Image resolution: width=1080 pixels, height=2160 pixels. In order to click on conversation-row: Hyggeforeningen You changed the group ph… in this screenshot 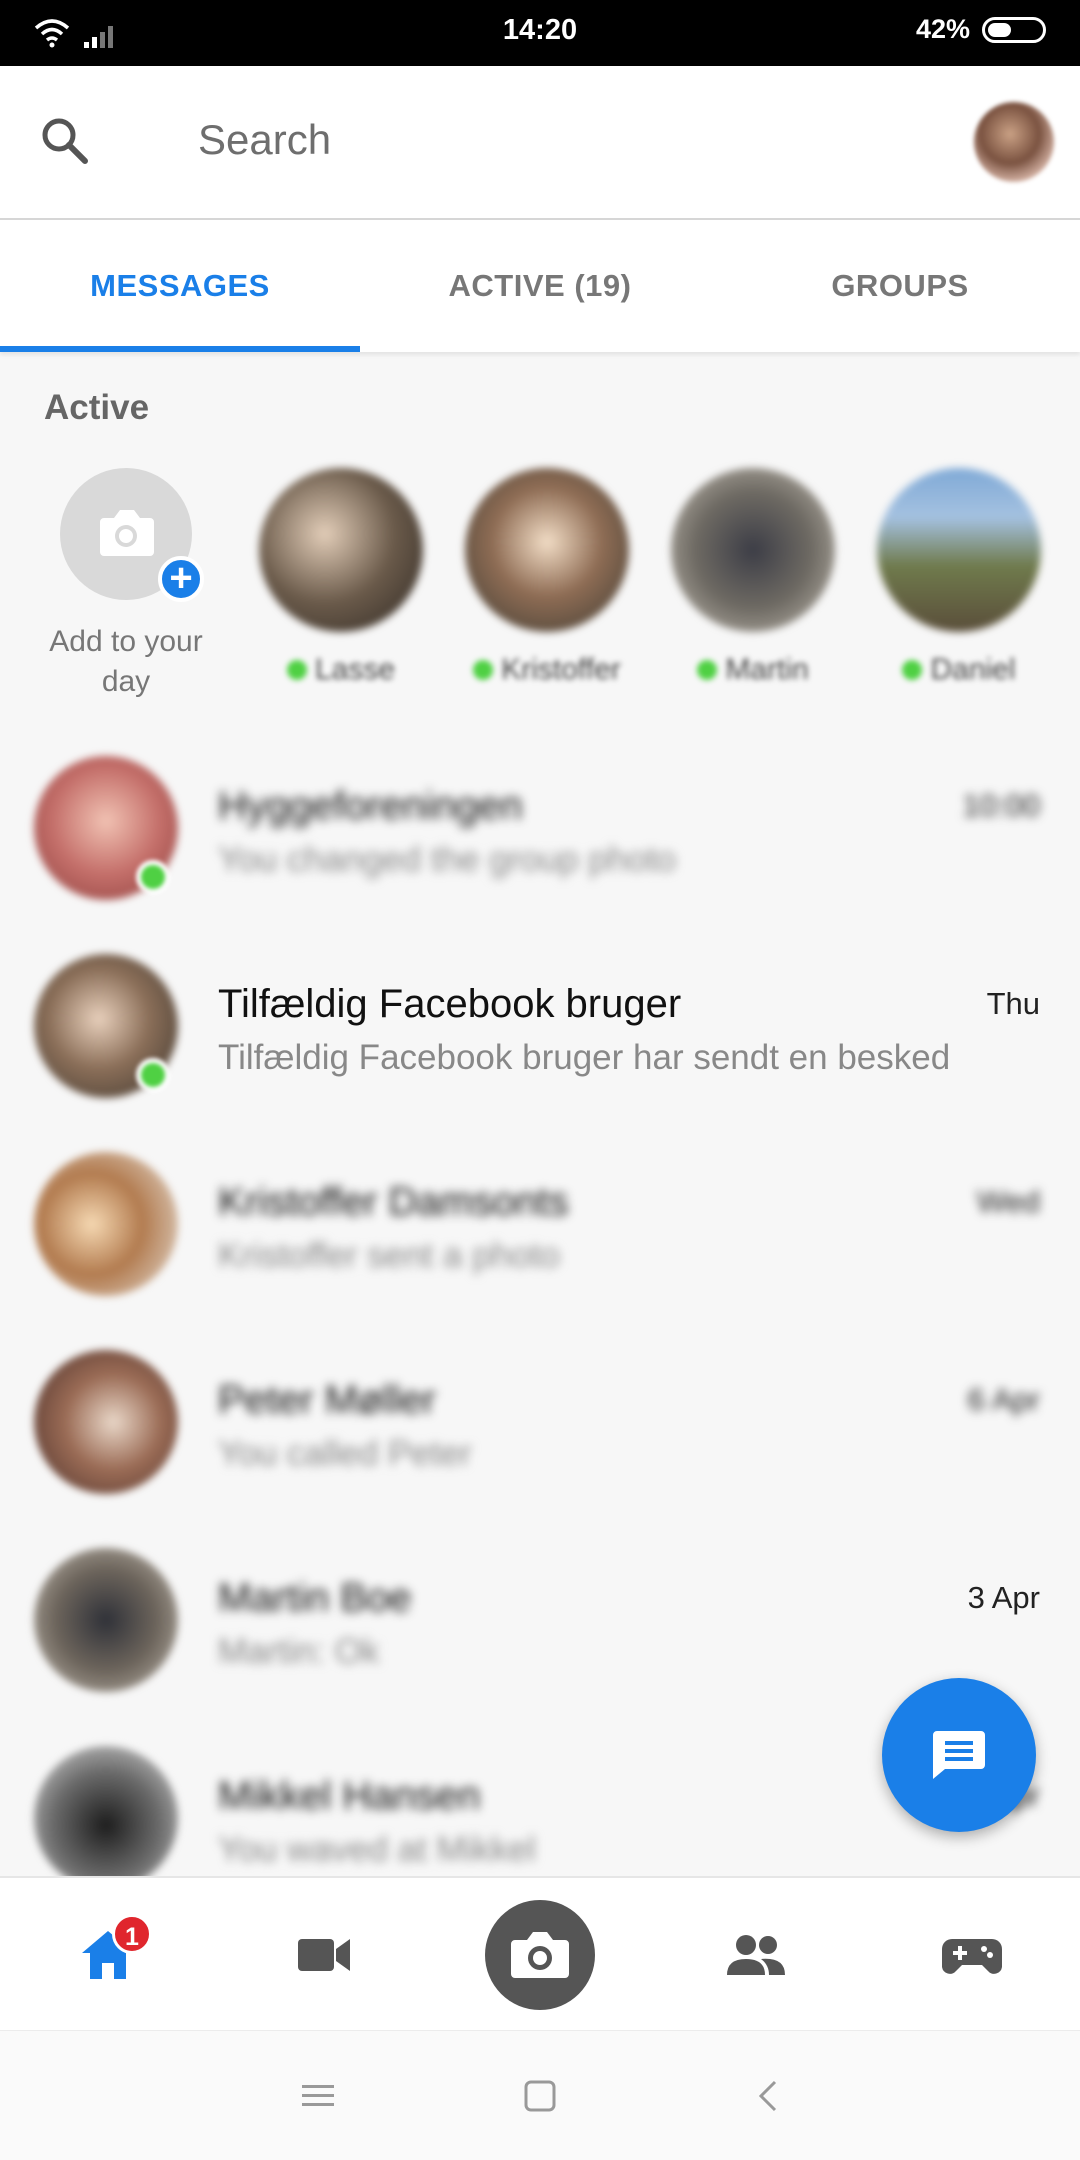, I will do `click(540, 811)`.